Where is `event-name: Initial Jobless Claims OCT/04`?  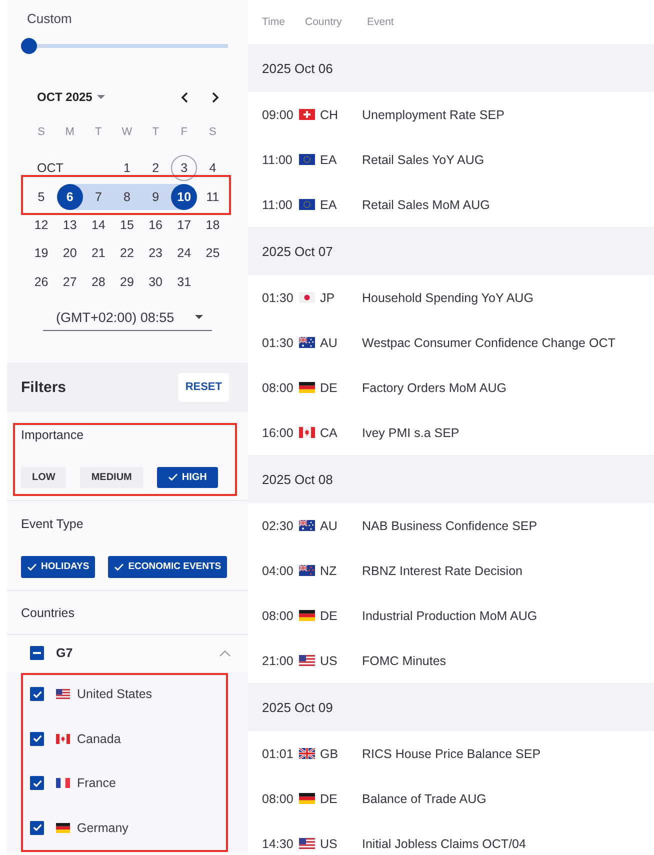 event-name: Initial Jobless Claims OCT/04 is located at coordinates (444, 843).